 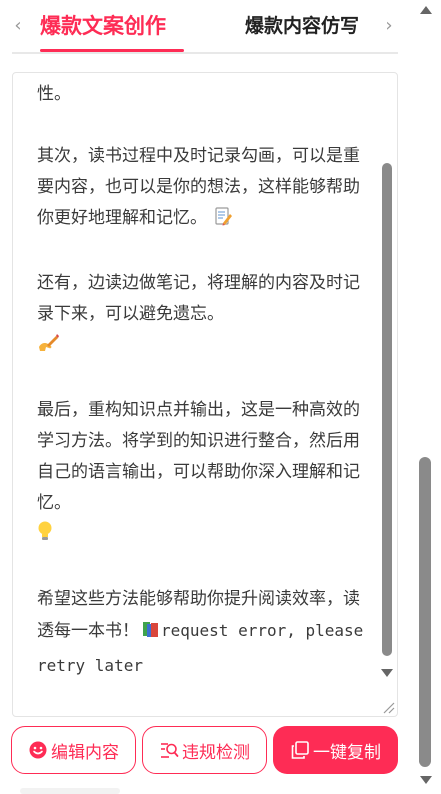 I want to click on text-area-scroll-down-icon, so click(x=387, y=673).